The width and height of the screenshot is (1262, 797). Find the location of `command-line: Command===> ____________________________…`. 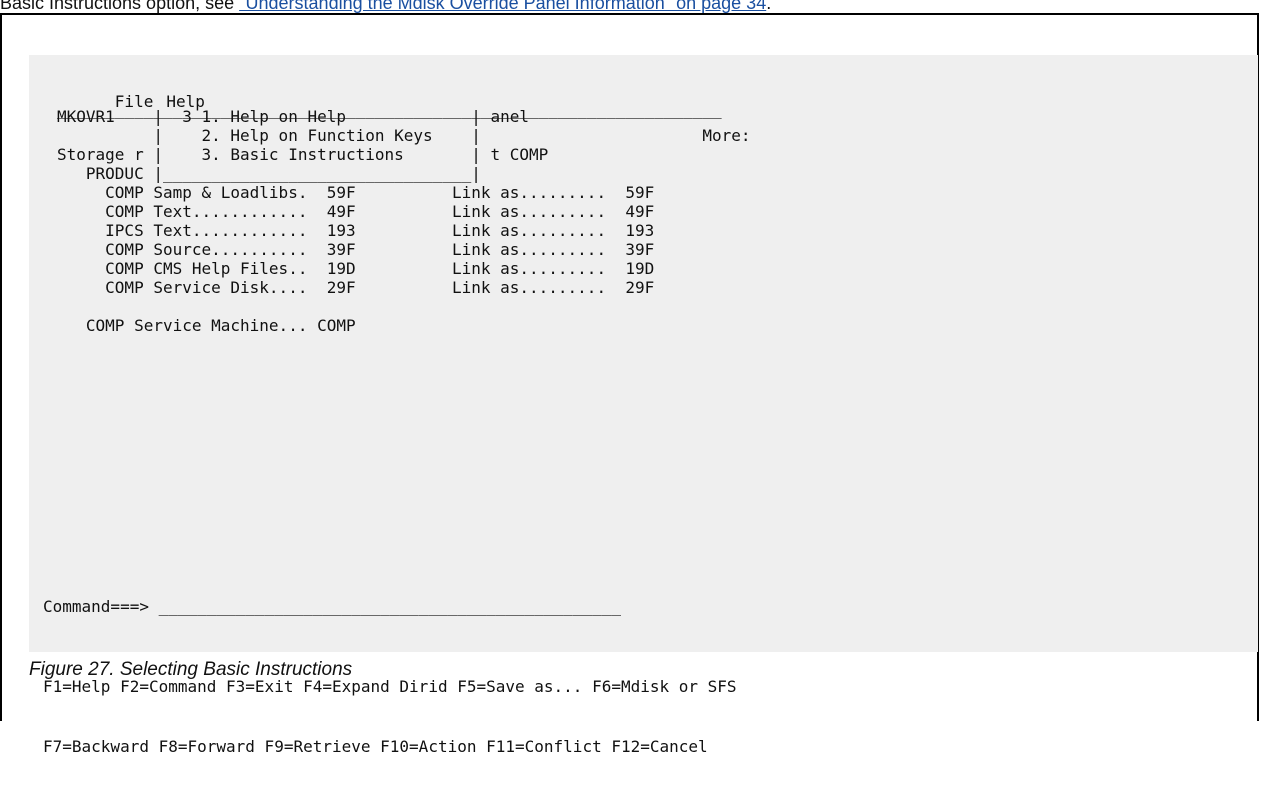

command-line: Command===> ____________________________… is located at coordinates (332, 606).